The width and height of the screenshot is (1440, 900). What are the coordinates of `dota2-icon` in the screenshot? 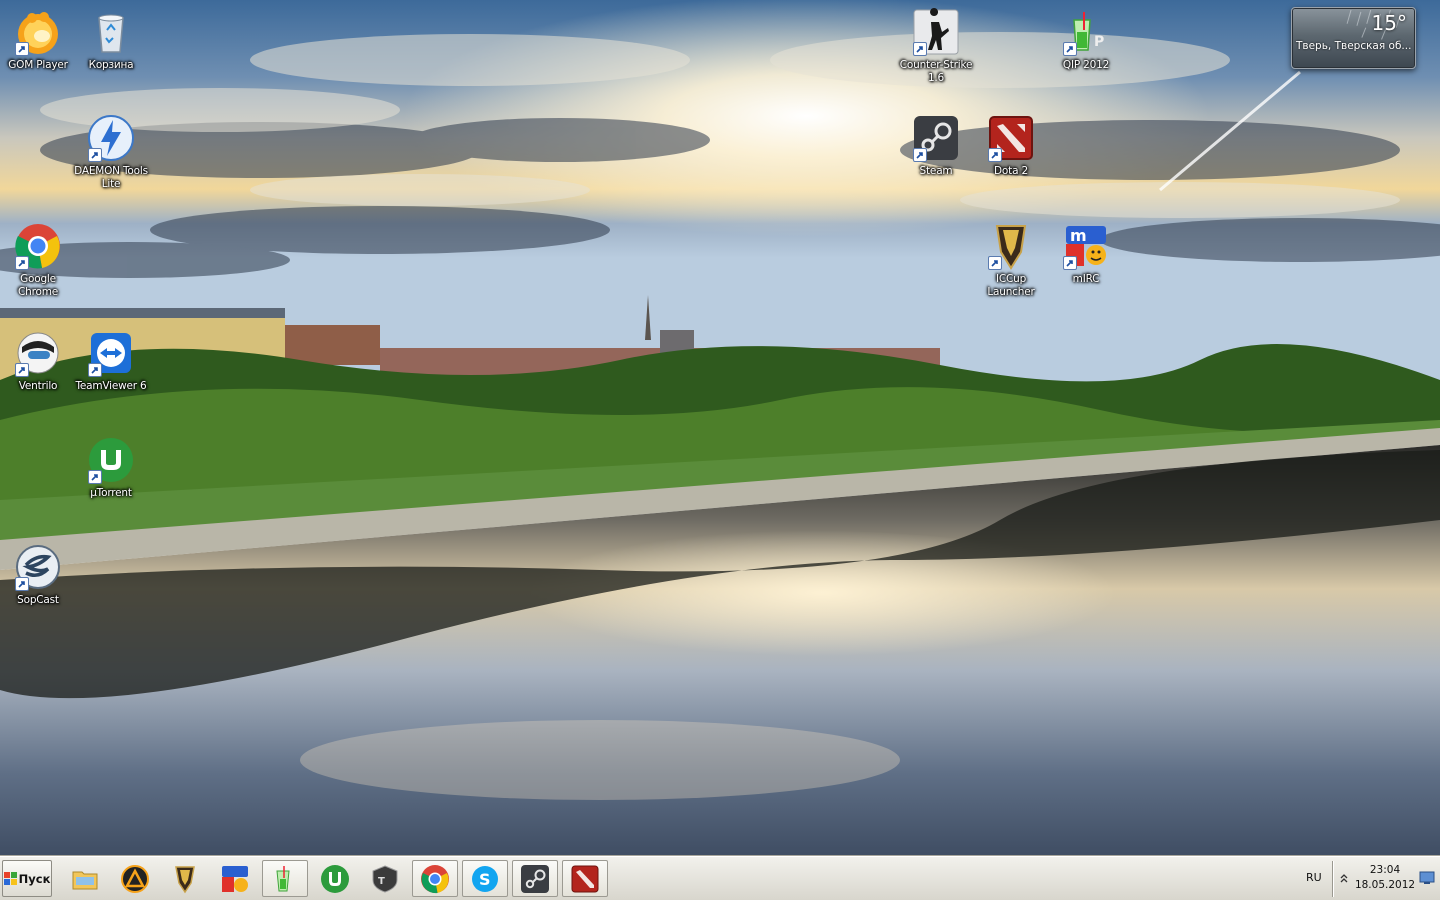 It's located at (585, 878).